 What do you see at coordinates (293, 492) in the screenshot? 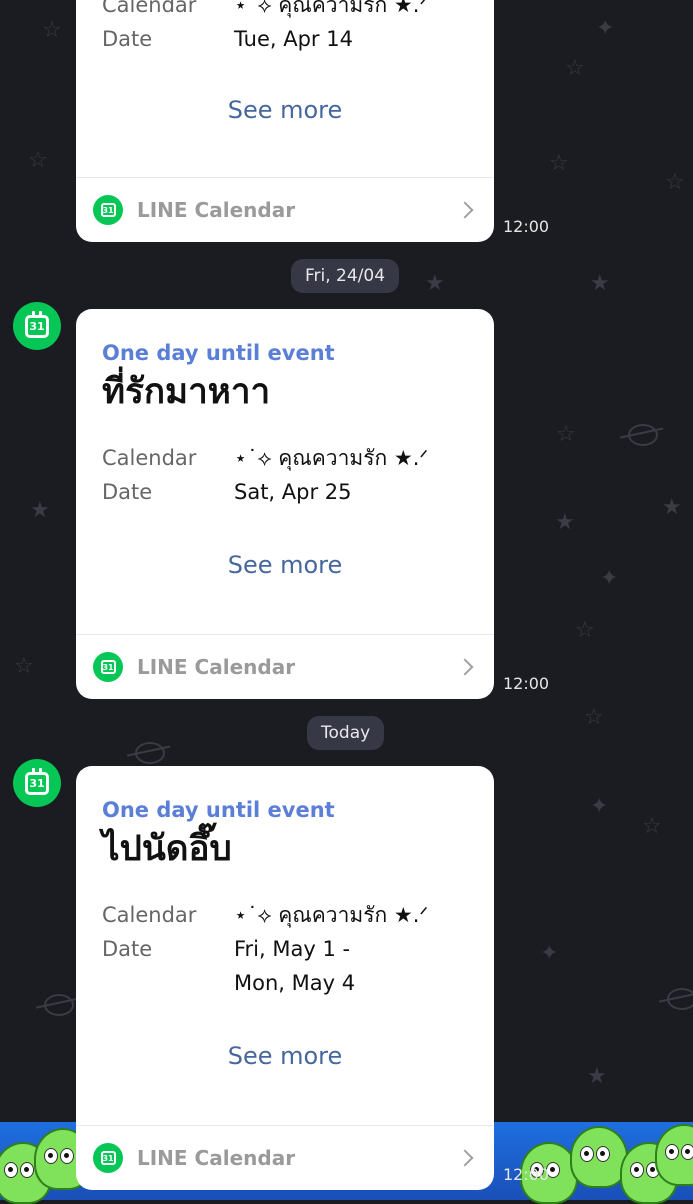
I see `date-value: Sat, Apr 25` at bounding box center [293, 492].